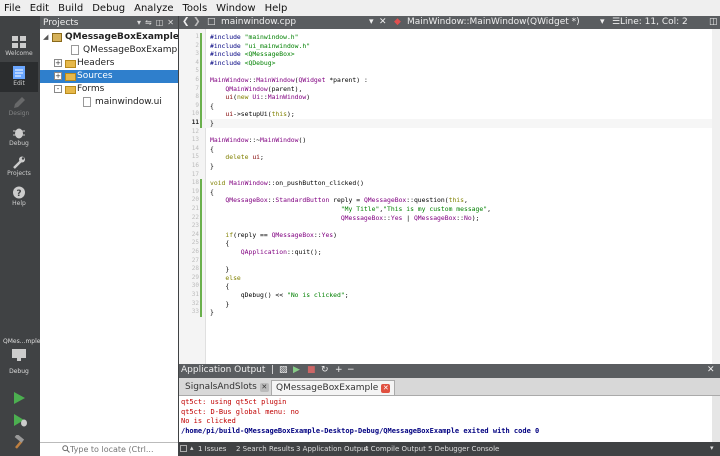 This screenshot has width=720, height=456. I want to click on tree-item-label: Sources, so click(95, 76).